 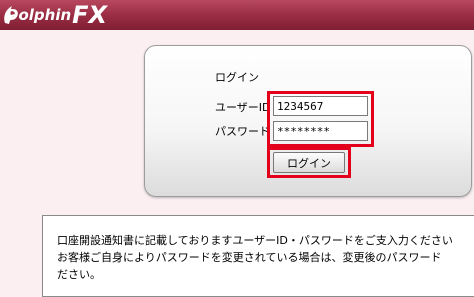 What do you see at coordinates (237, 77) in the screenshot?
I see `login-title: ログイン` at bounding box center [237, 77].